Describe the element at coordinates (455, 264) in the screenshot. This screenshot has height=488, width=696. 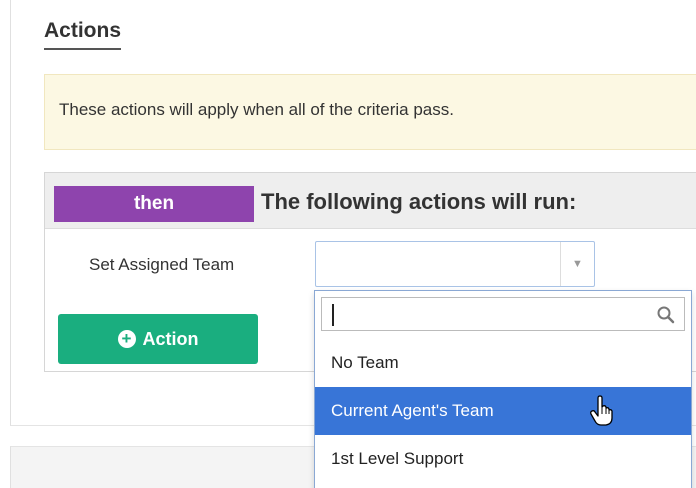
I see `assigned-team-select: ▼` at that location.